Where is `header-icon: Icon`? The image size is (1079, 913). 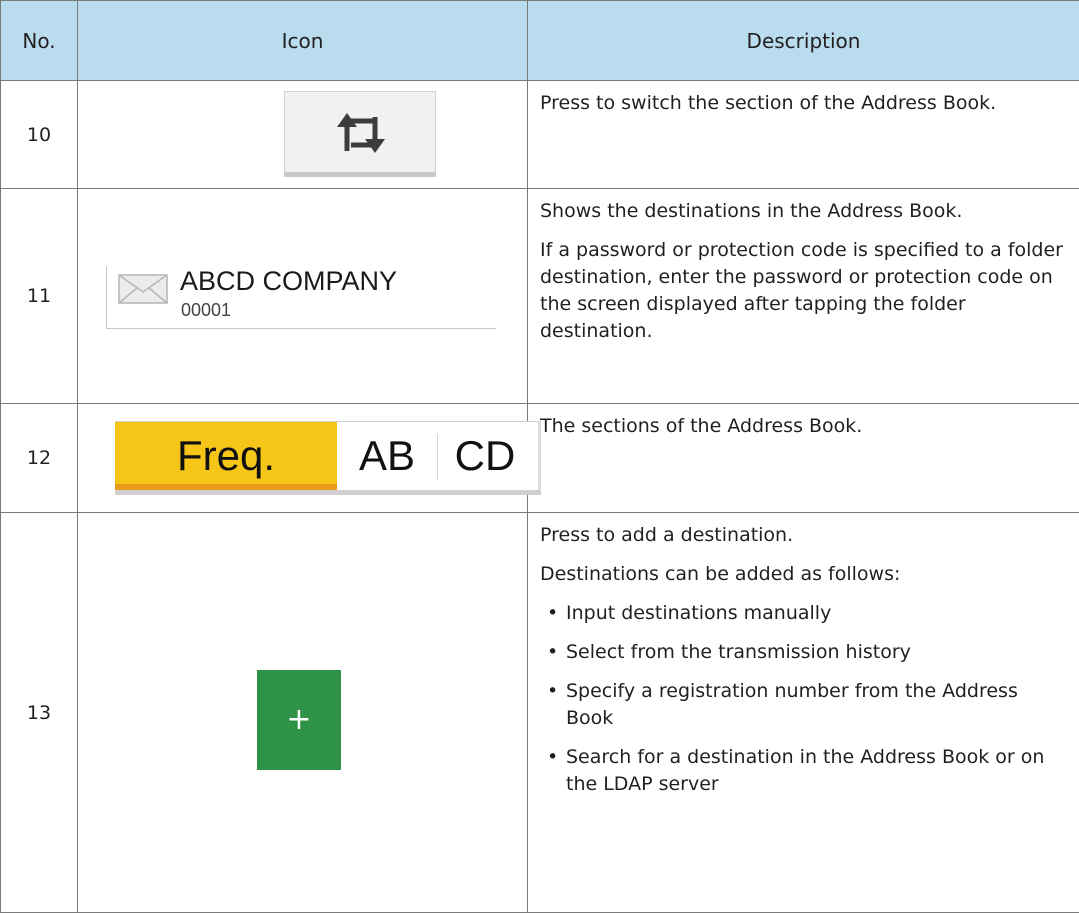 header-icon: Icon is located at coordinates (303, 41).